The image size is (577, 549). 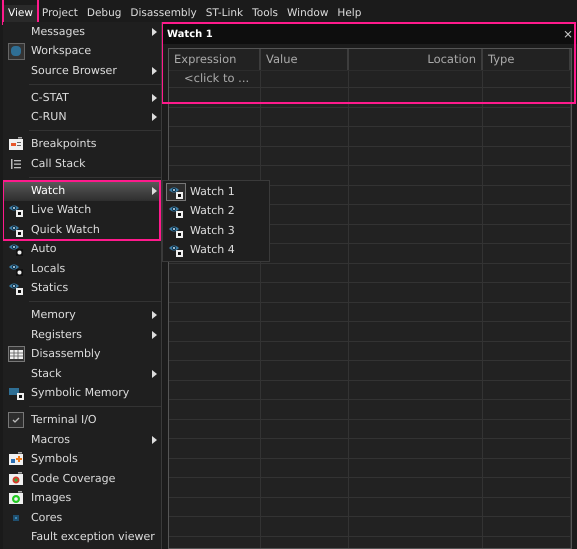 What do you see at coordinates (305, 59) in the screenshot?
I see `column-header: Value` at bounding box center [305, 59].